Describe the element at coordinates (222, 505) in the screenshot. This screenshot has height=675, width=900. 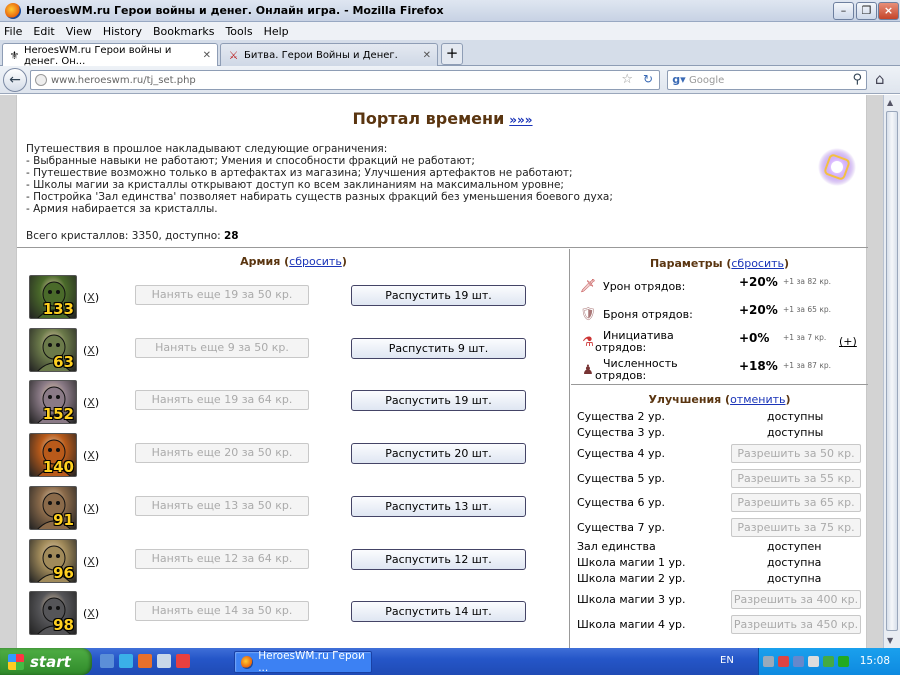
I see `hire-button: Нанять еще 13 за 50 кр.` at that location.